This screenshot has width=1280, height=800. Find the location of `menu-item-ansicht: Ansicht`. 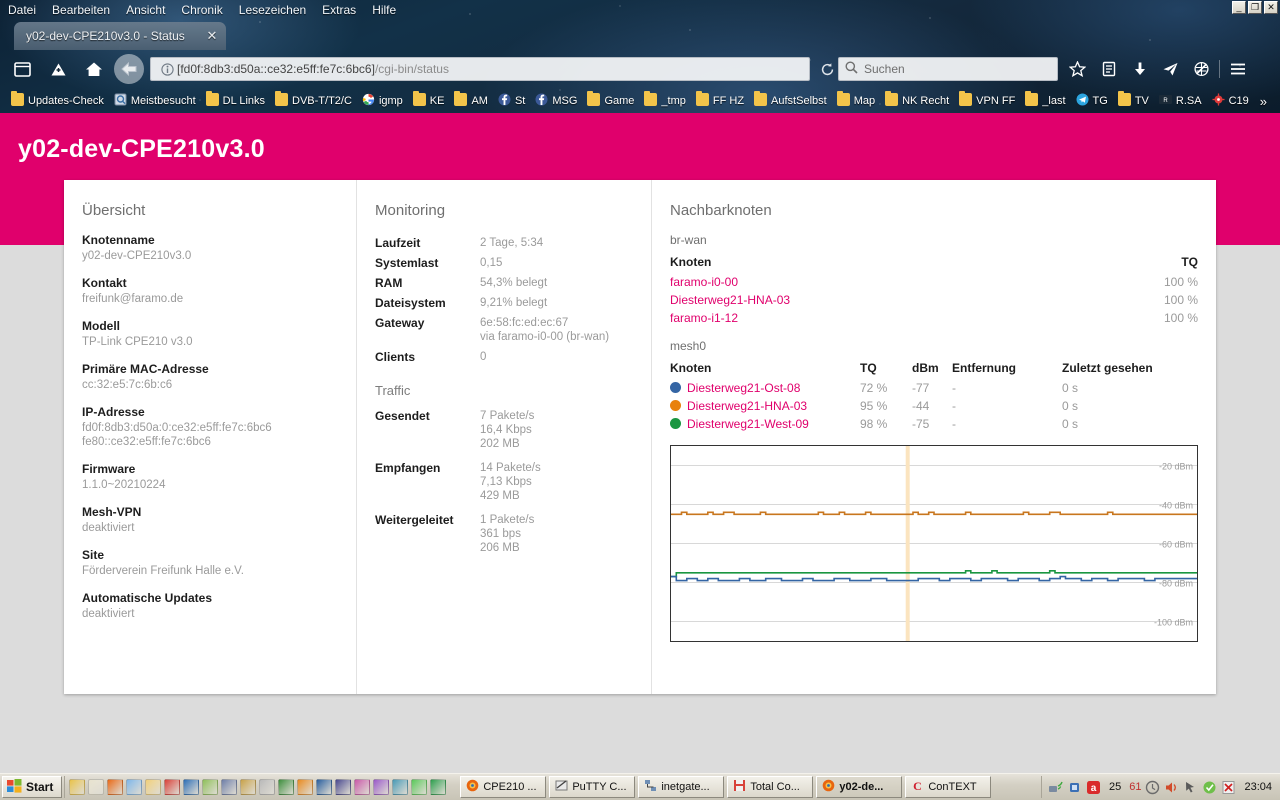

menu-item-ansicht: Ansicht is located at coordinates (145, 10).